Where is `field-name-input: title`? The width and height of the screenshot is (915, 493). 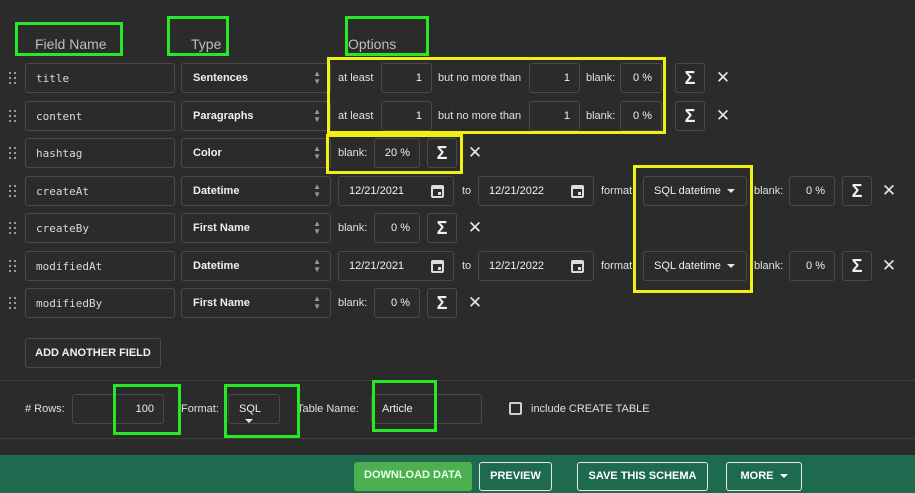
field-name-input: title is located at coordinates (100, 78).